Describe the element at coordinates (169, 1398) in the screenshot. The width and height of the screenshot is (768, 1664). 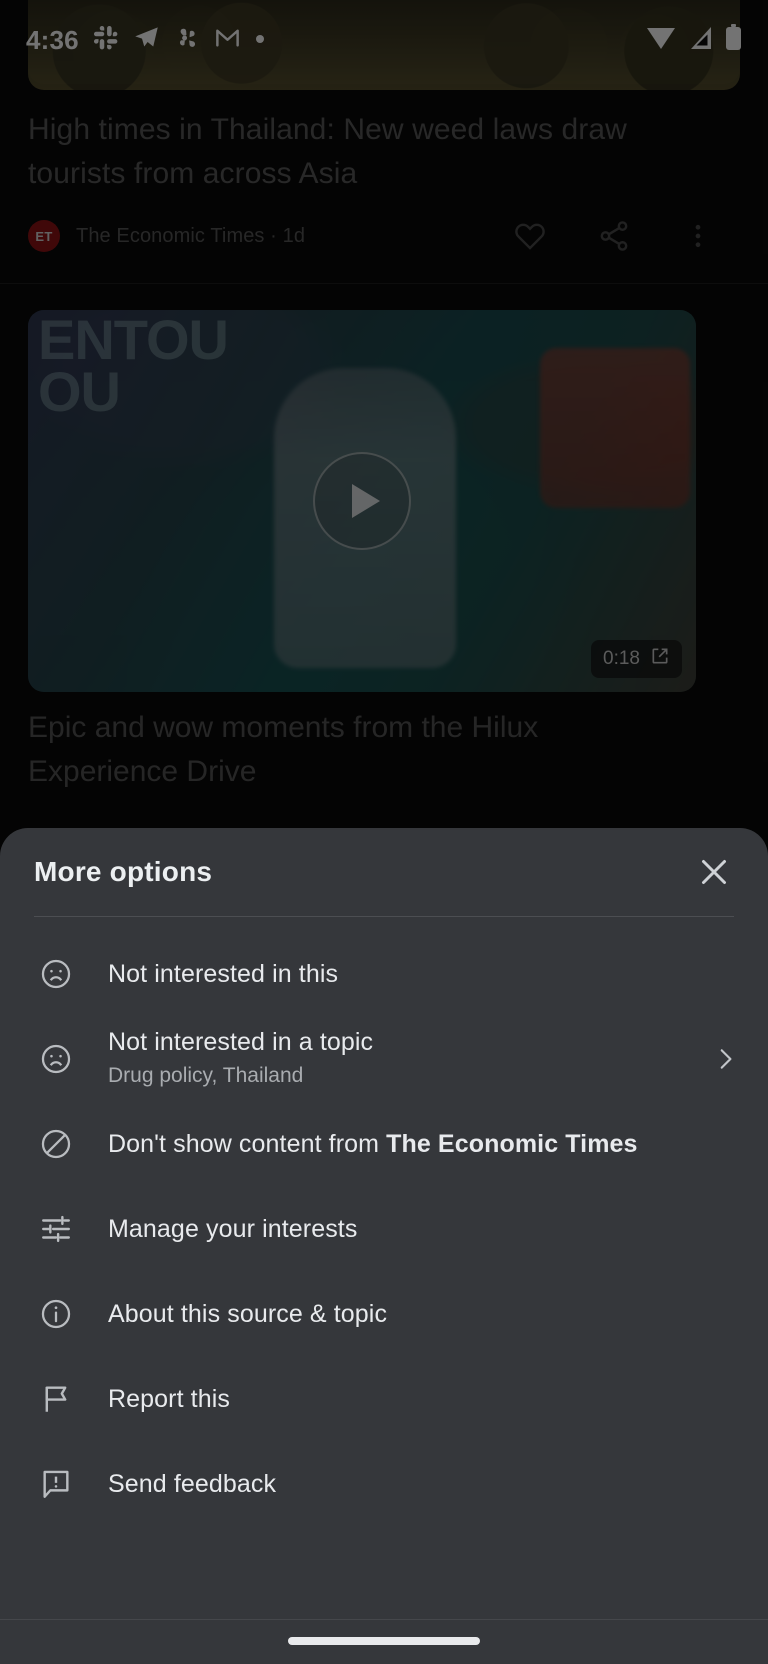
I see `menu-item-label: Report this` at that location.